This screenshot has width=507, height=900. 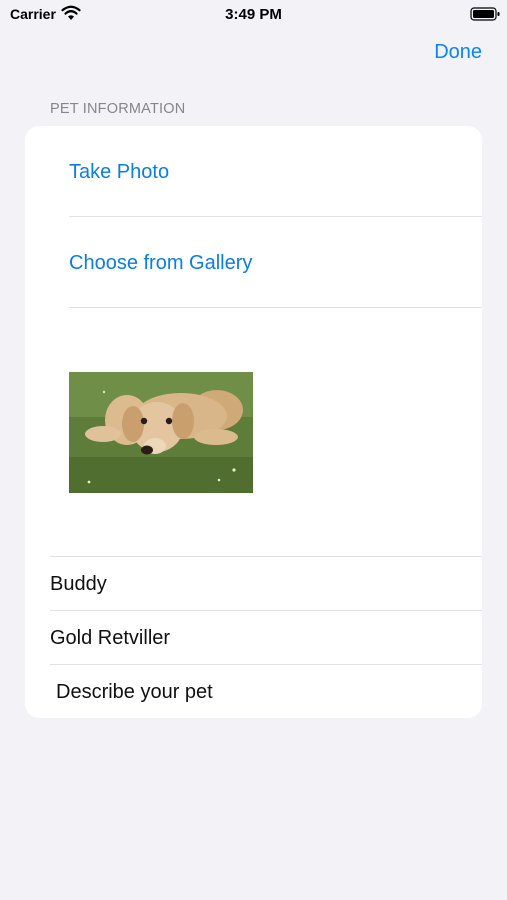 What do you see at coordinates (485, 14) in the screenshot?
I see `battery-icon` at bounding box center [485, 14].